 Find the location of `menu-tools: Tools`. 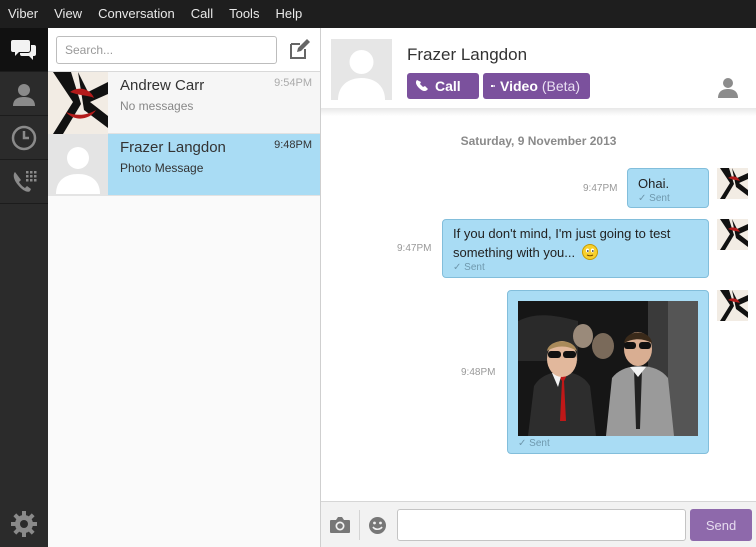

menu-tools: Tools is located at coordinates (244, 14).